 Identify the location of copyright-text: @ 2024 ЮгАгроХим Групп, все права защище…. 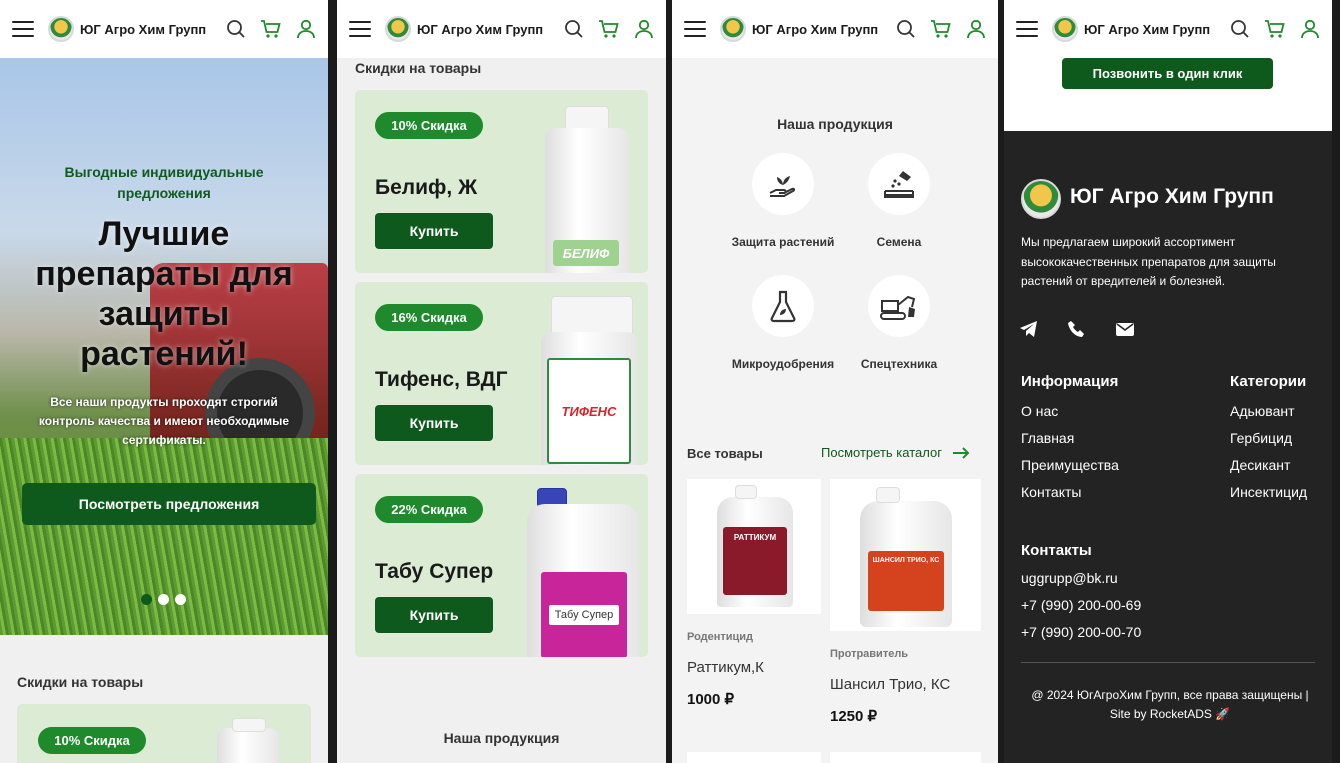
(1170, 695).